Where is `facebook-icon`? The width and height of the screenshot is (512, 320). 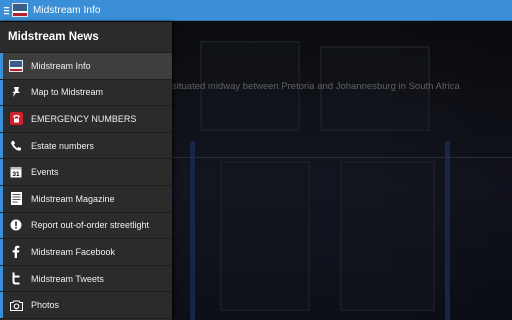 facebook-icon is located at coordinates (16, 252).